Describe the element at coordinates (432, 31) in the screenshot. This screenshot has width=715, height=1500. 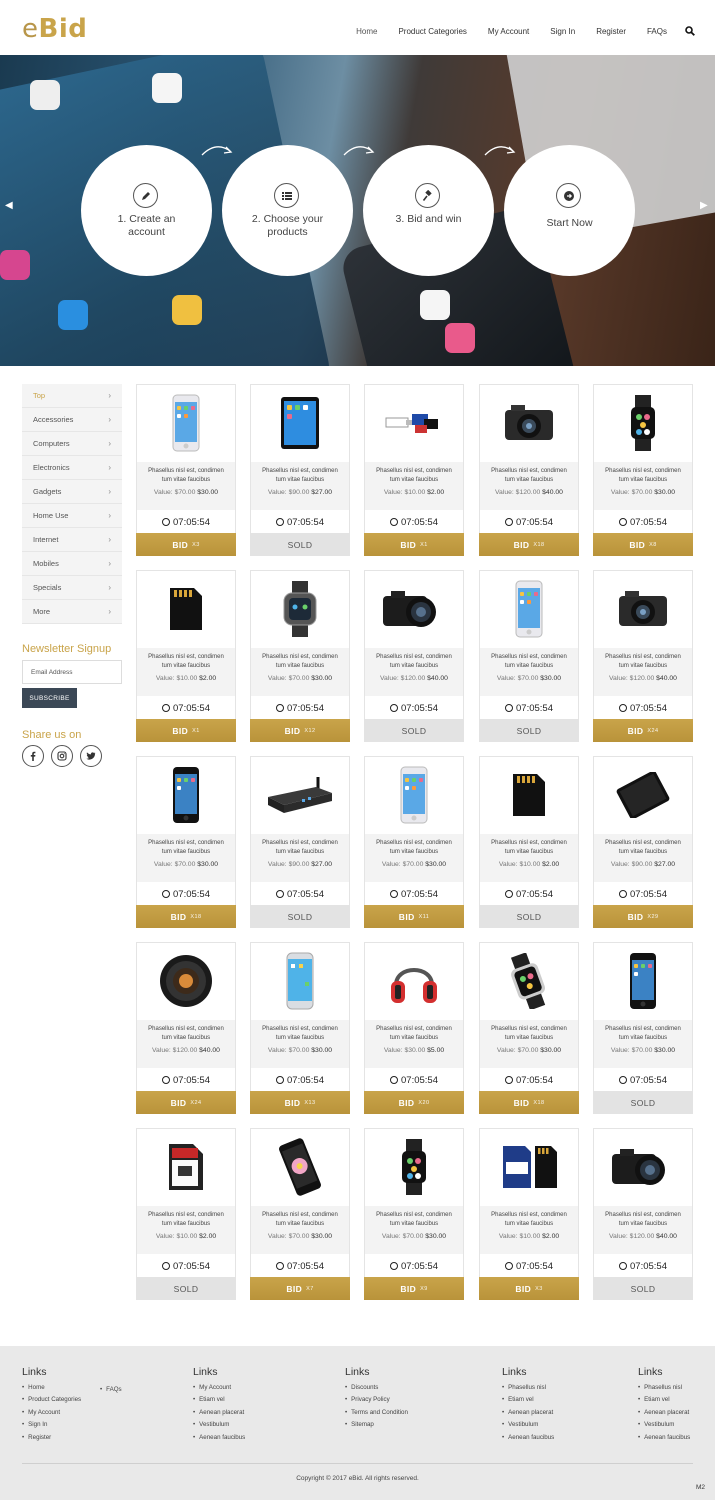
I see `nav-product-categories: Product Categories` at that location.